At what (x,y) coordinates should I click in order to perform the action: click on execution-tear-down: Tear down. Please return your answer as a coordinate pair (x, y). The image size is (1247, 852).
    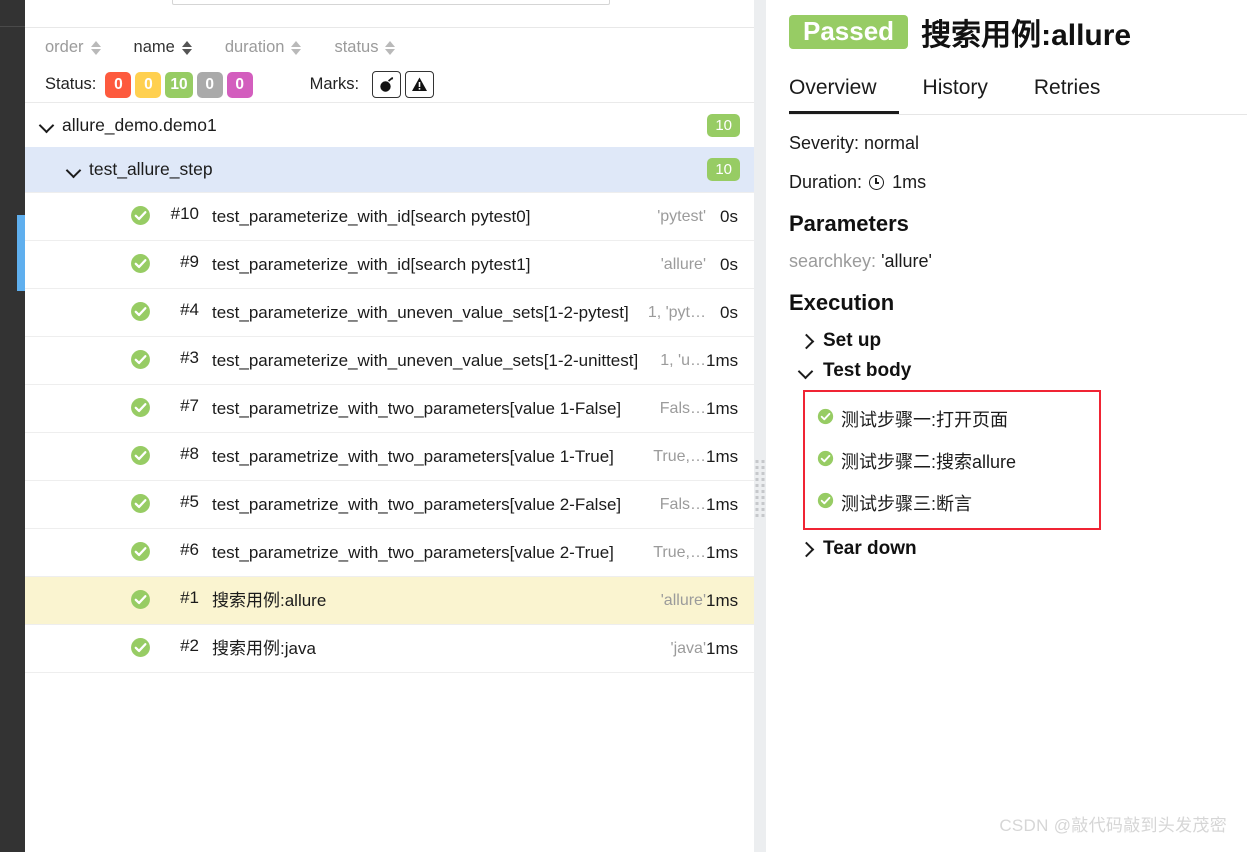
    Looking at the image, I should click on (1011, 549).